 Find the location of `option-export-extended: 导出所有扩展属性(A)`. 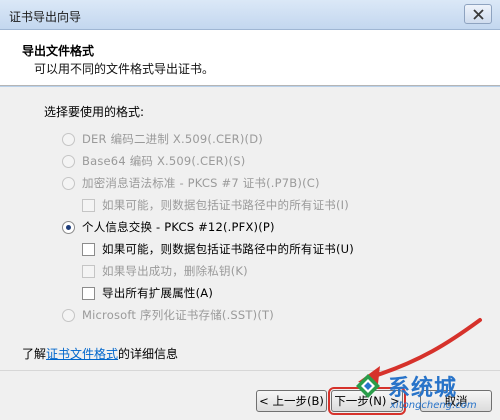

option-export-extended: 导出所有扩展属性(A) is located at coordinates (147, 293).